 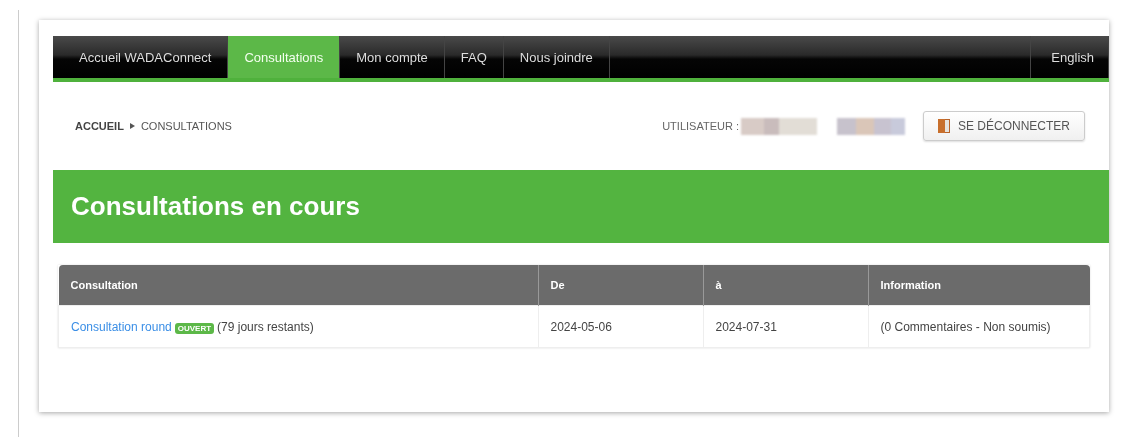 I want to click on table-cell: 2024-05-06, so click(x=620, y=326).